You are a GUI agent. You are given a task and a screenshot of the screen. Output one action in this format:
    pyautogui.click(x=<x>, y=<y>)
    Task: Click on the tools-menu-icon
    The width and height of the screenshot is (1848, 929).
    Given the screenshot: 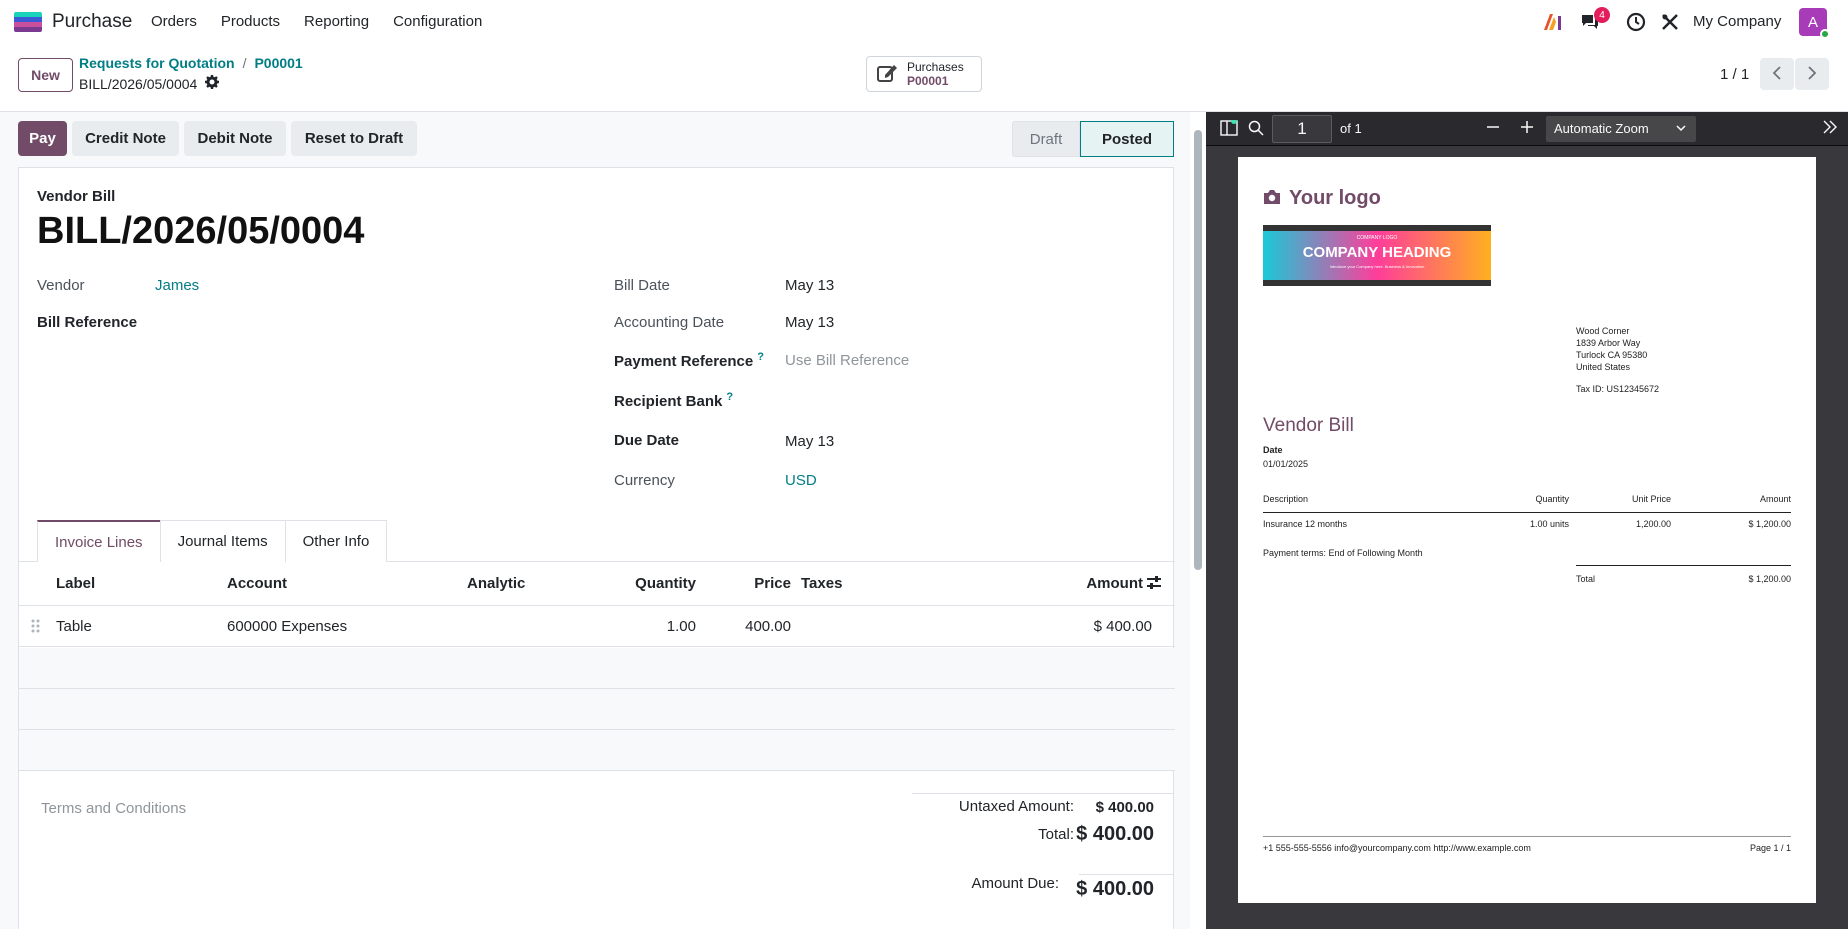 What is the action you would take?
    pyautogui.click(x=1830, y=128)
    